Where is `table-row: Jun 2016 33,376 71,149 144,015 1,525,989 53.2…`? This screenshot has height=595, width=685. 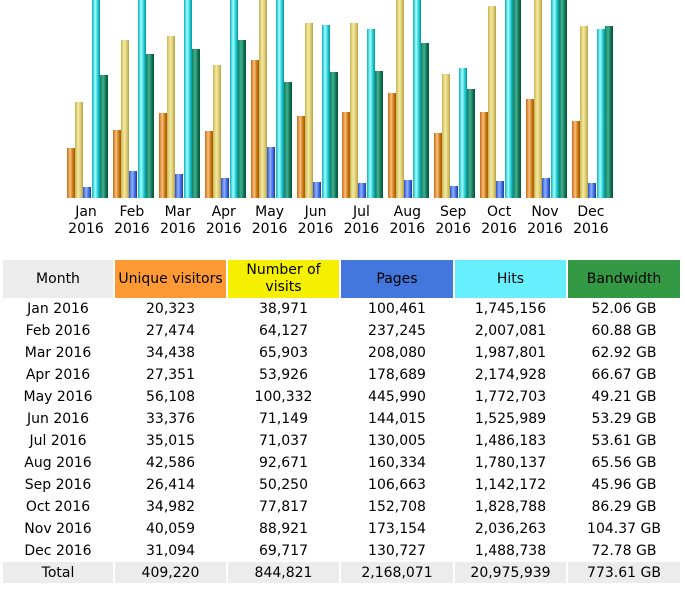
table-row: Jun 2016 33,376 71,149 144,015 1,525,989 53.2… is located at coordinates (341, 419).